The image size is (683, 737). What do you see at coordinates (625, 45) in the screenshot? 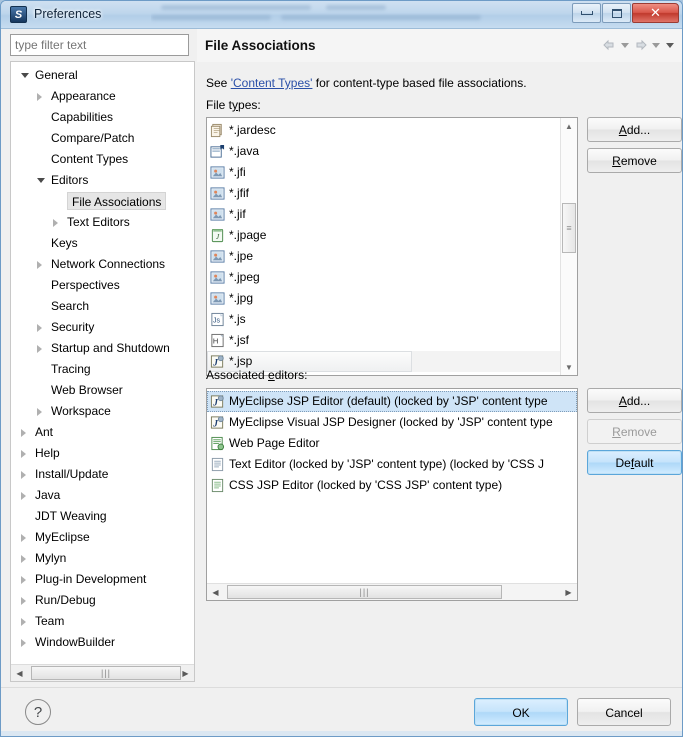
I see `back-menu-chevron-down-icon` at bounding box center [625, 45].